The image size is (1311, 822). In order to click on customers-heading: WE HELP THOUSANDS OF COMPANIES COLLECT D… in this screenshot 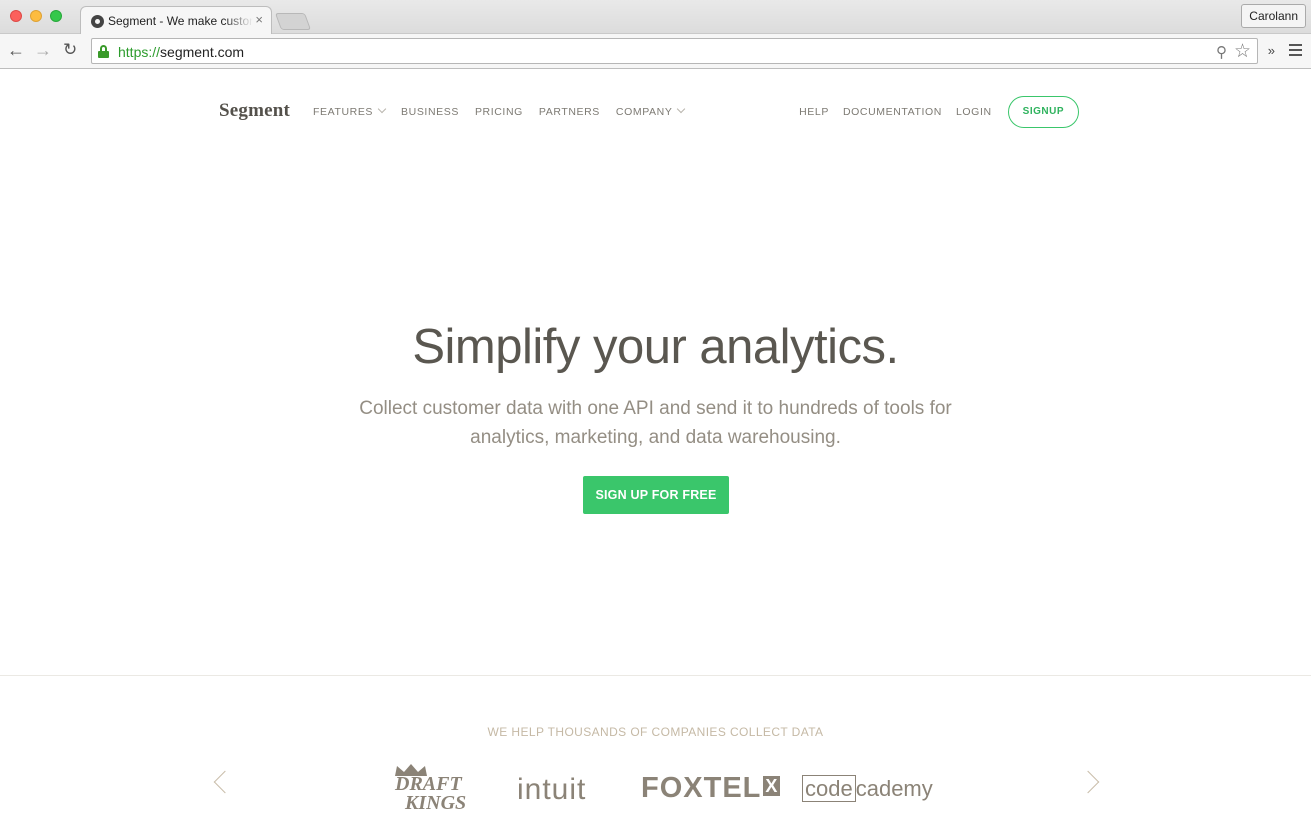, I will do `click(655, 732)`.